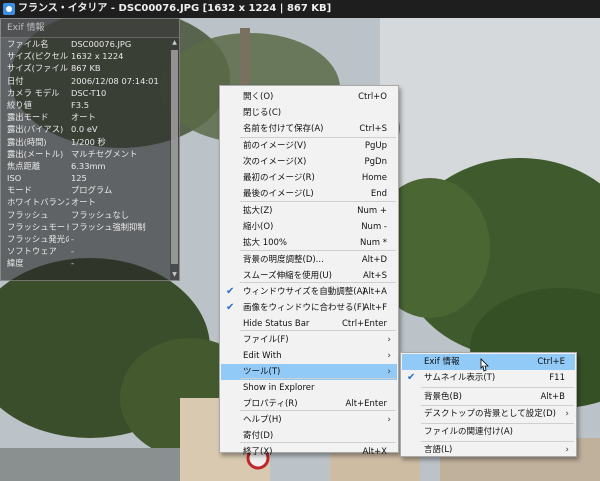 Image resolution: width=600 pixels, height=481 pixels. Describe the element at coordinates (86, 81) in the screenshot. I see `exif-row: 日付 2006/12/08 07:14:01` at that location.